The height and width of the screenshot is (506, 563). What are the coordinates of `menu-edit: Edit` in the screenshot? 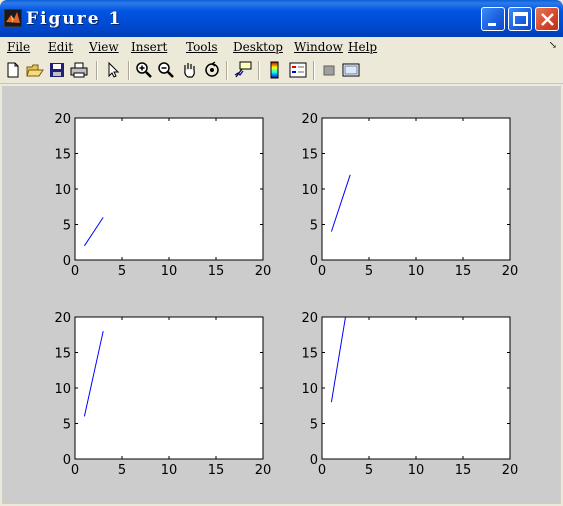 It's located at (60, 47).